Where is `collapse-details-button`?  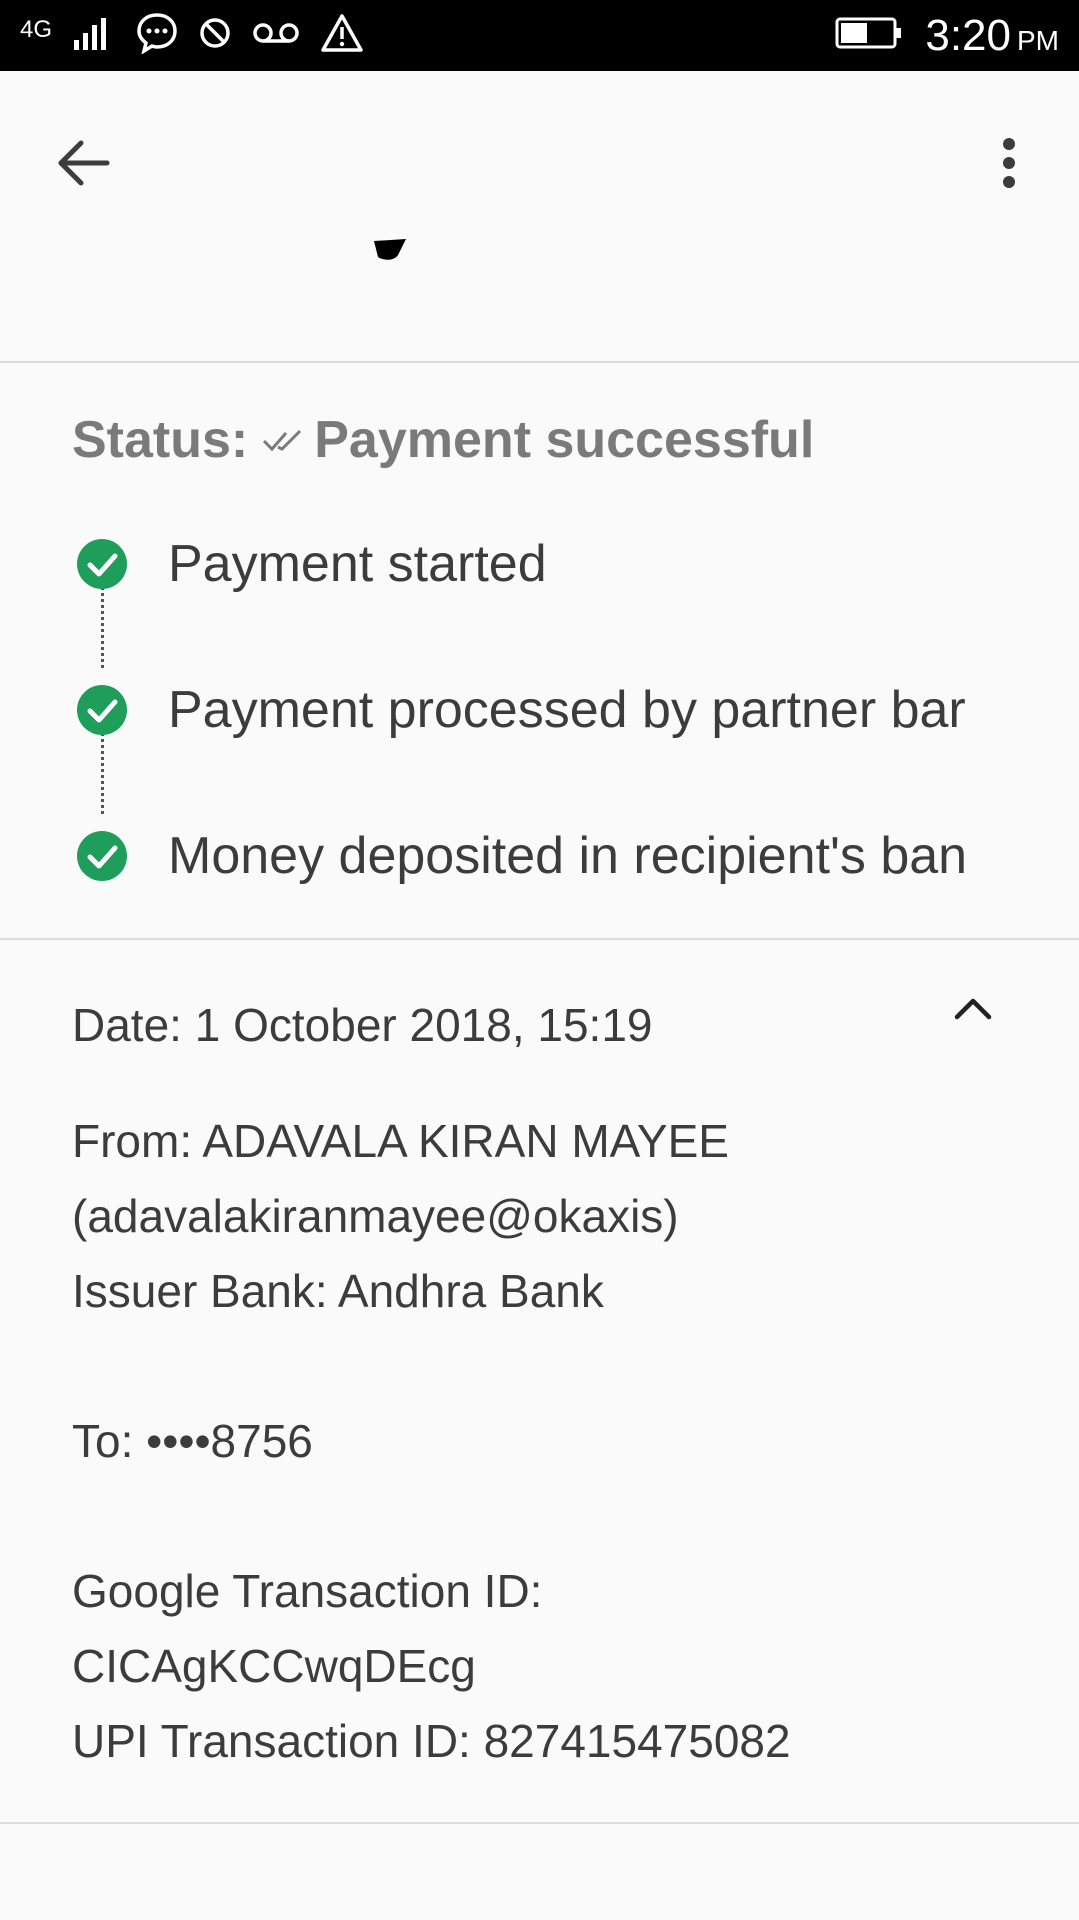
collapse-details-button is located at coordinates (973, 1010).